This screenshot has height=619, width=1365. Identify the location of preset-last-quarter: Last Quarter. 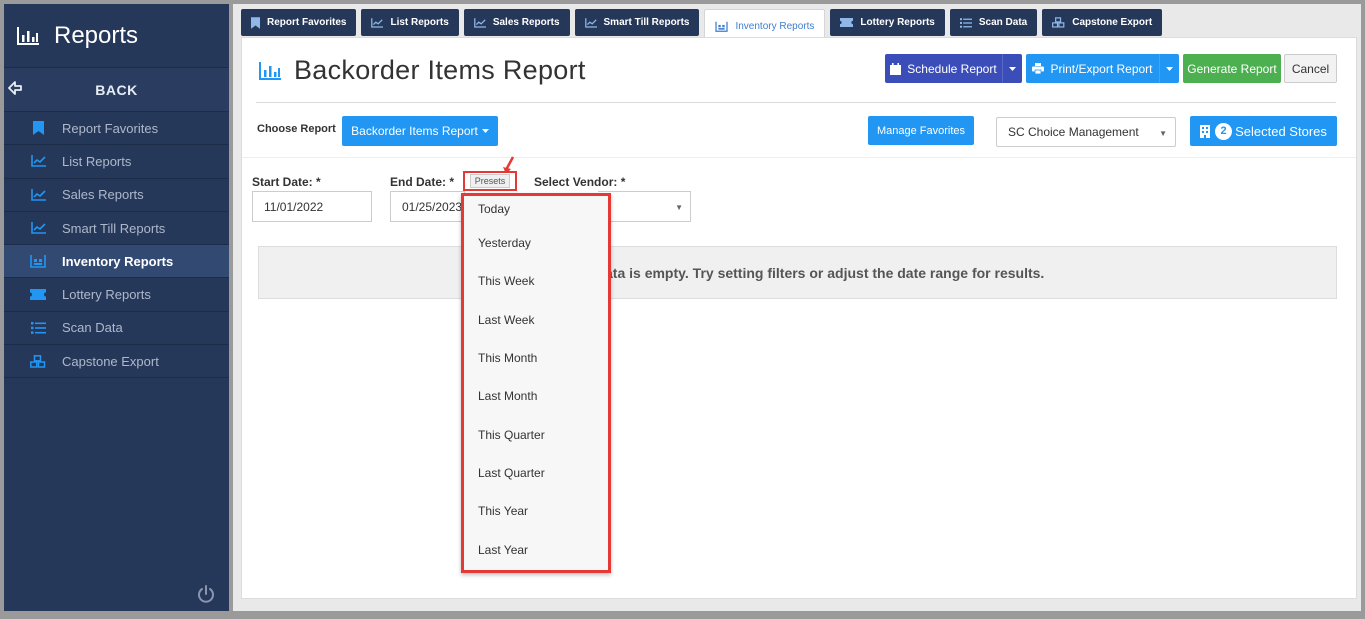
(536, 473).